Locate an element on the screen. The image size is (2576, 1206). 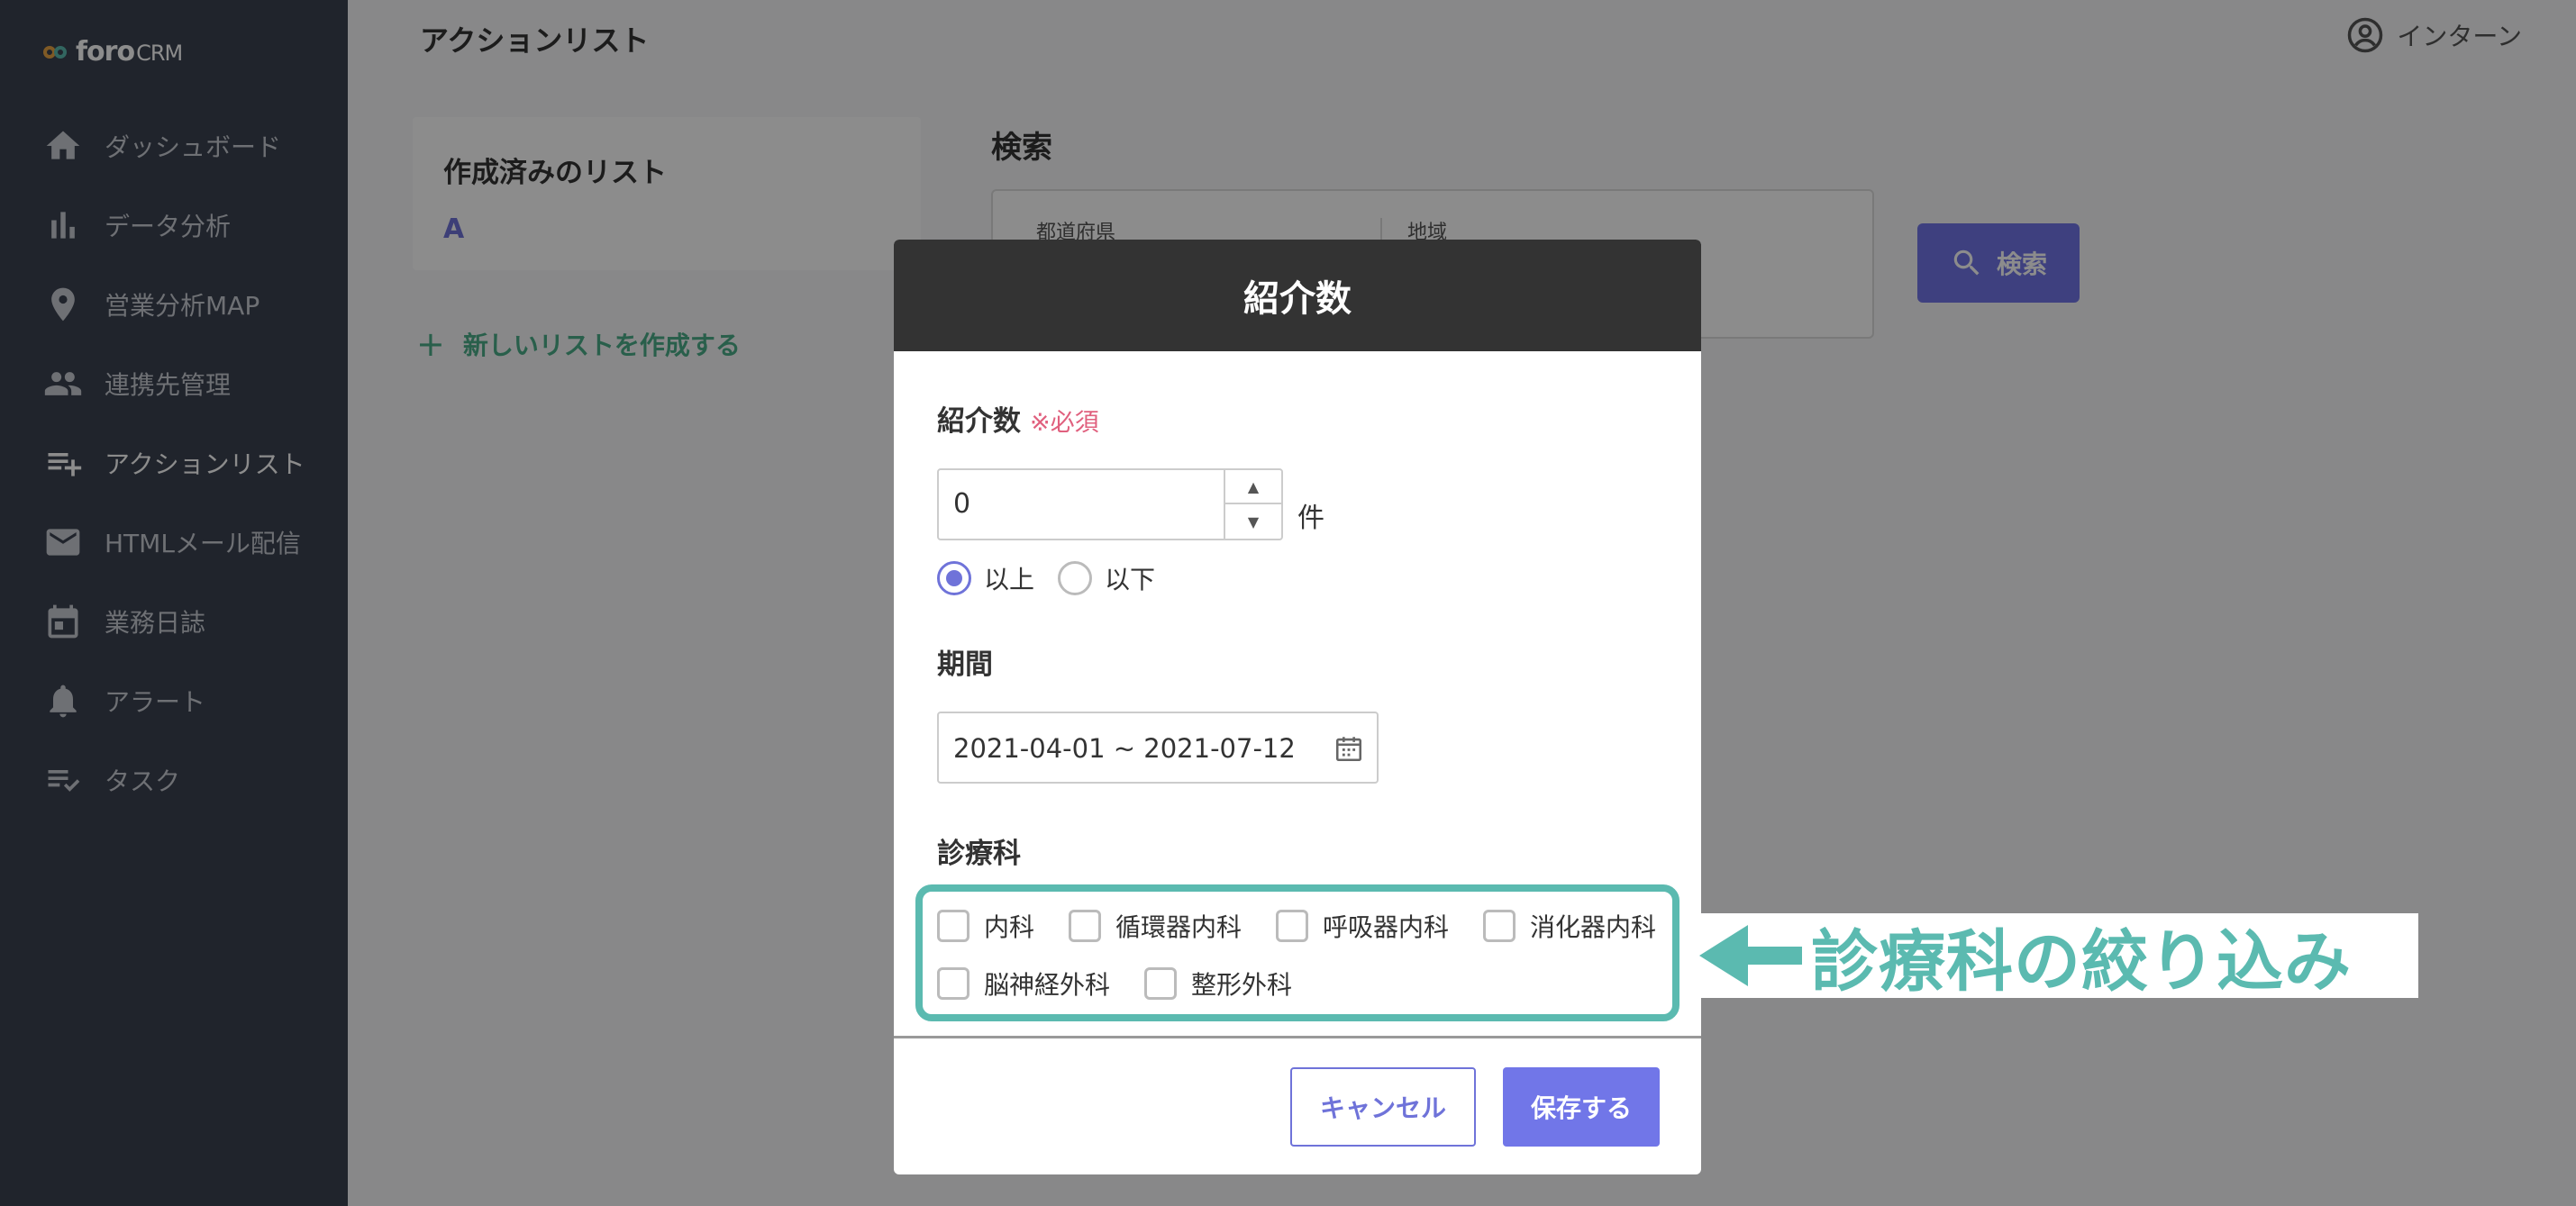
modal-title: 紹介数 is located at coordinates (1297, 296).